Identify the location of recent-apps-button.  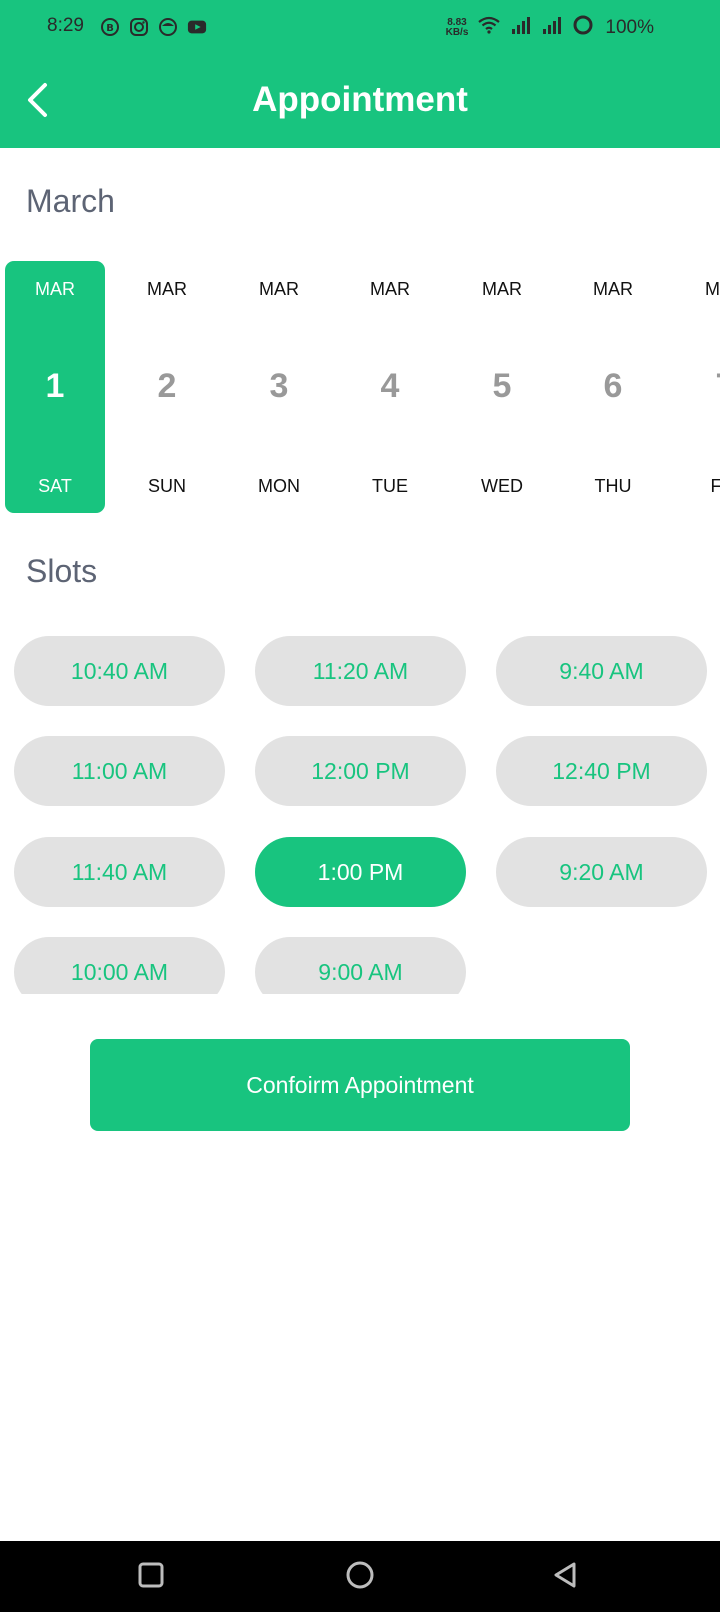
(151, 1577).